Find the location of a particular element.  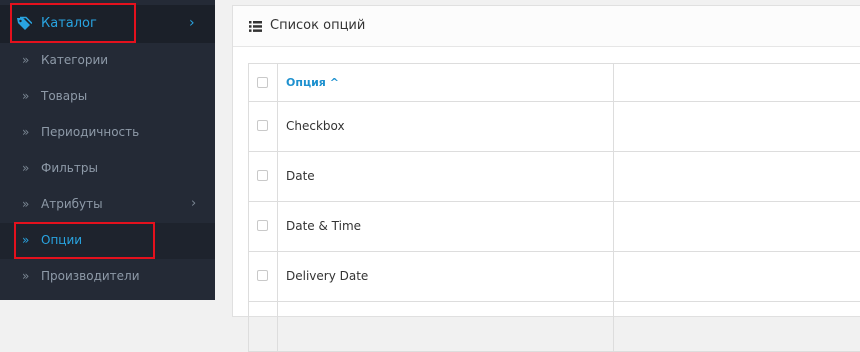

option-name: Checkbox is located at coordinates (315, 126).